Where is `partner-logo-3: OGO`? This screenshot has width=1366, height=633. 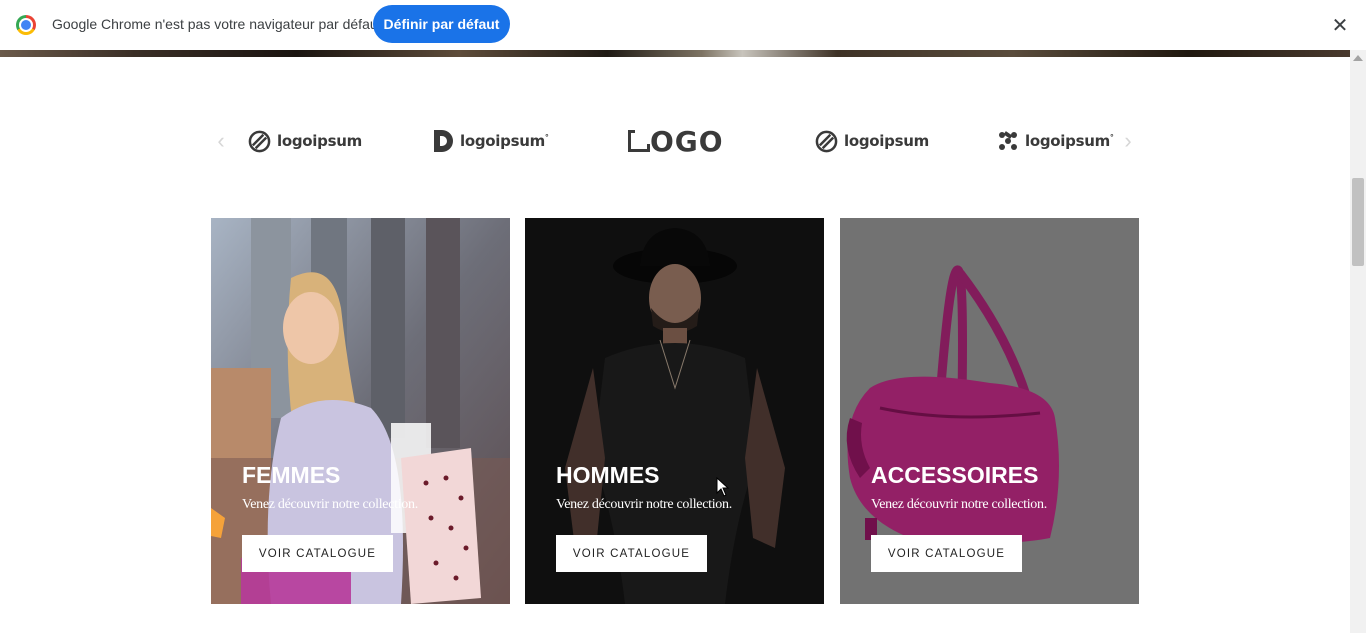
partner-logo-3: OGO is located at coordinates (676, 141).